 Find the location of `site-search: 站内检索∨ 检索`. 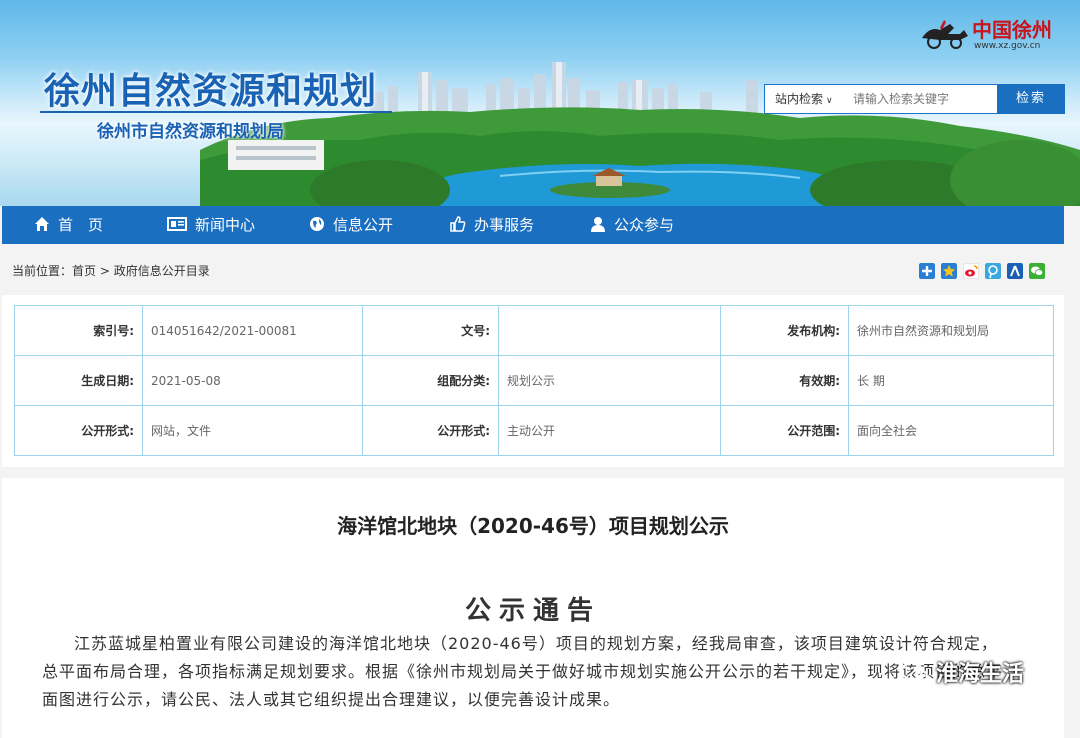

site-search: 站内检索∨ 检索 is located at coordinates (914, 99).